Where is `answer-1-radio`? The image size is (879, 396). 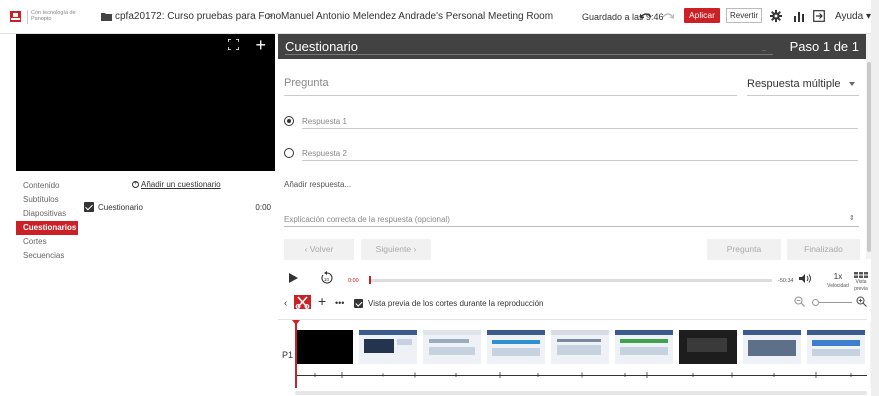
answer-1-radio is located at coordinates (289, 121).